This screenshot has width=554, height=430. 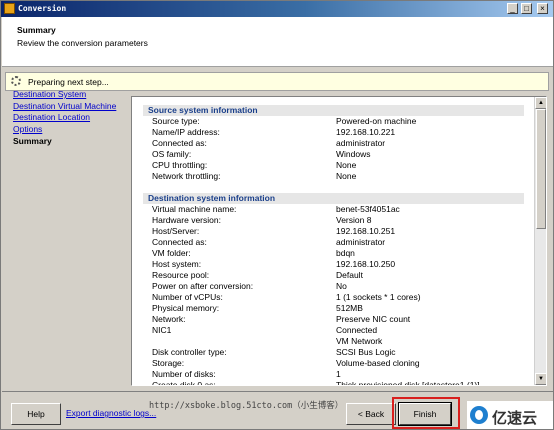 I want to click on destination-info-row: Power on after conversion: No, so click(x=342, y=286).